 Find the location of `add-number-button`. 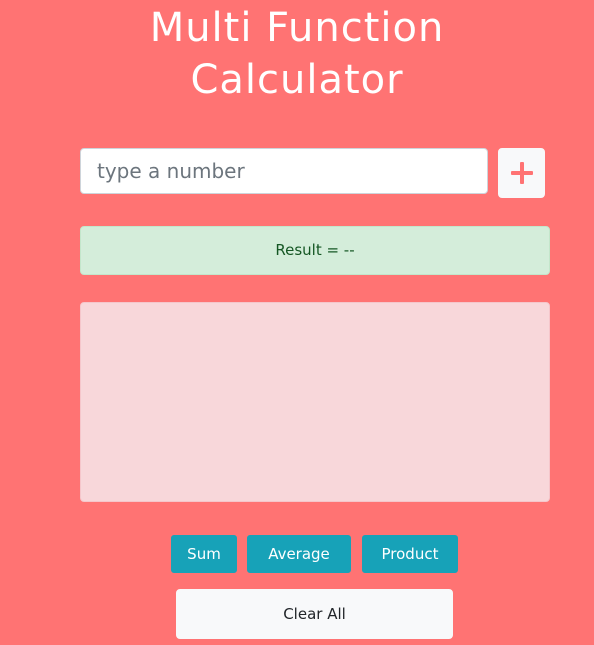

add-number-button is located at coordinates (521, 173).